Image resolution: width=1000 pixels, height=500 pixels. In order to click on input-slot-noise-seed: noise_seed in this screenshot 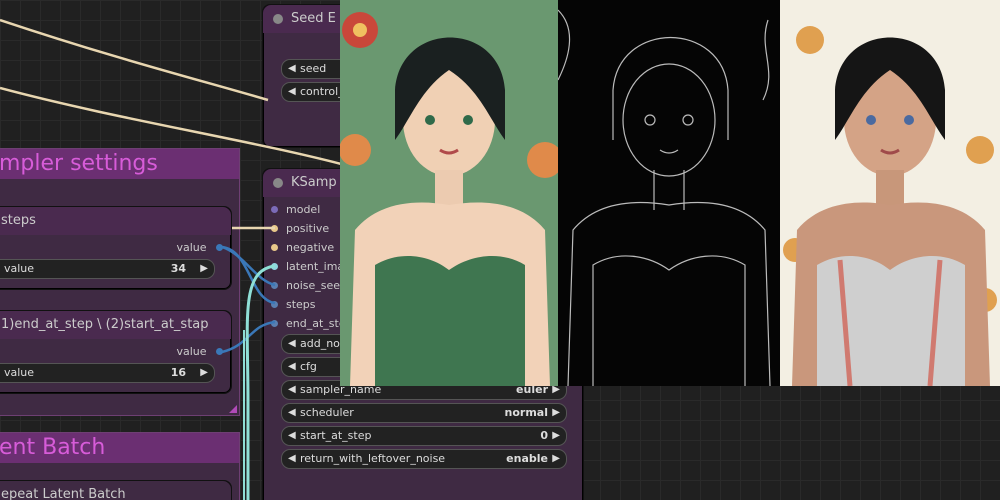, I will do `click(309, 286)`.